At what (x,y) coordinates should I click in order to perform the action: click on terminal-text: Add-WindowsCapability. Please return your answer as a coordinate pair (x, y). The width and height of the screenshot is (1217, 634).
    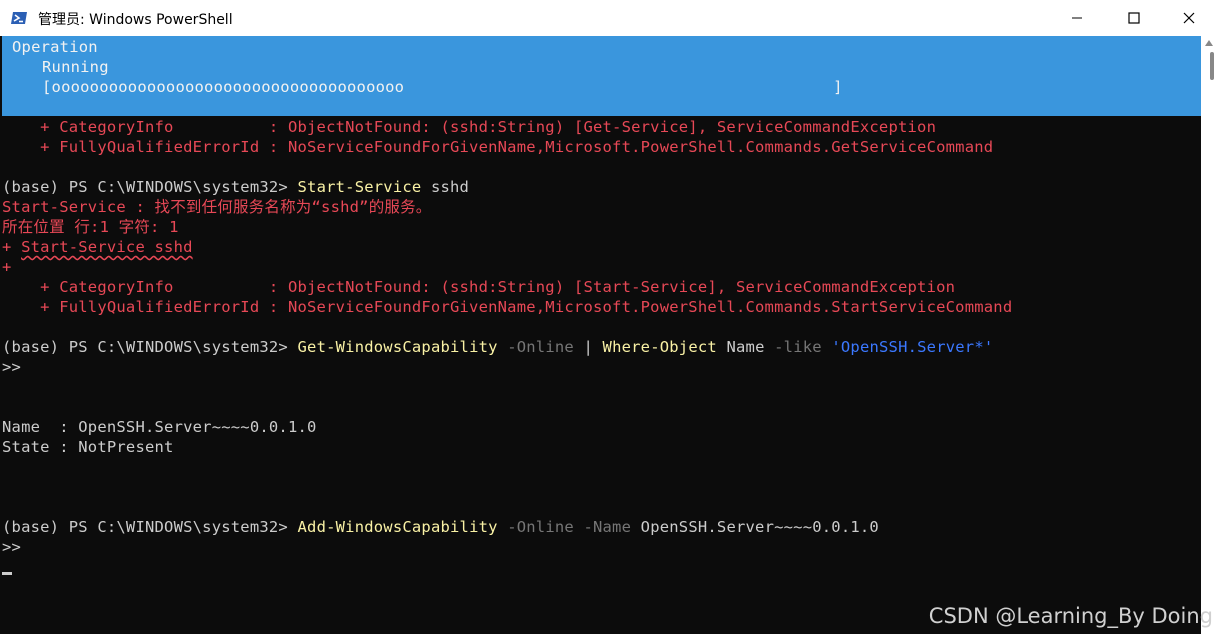
    Looking at the image, I should click on (397, 527).